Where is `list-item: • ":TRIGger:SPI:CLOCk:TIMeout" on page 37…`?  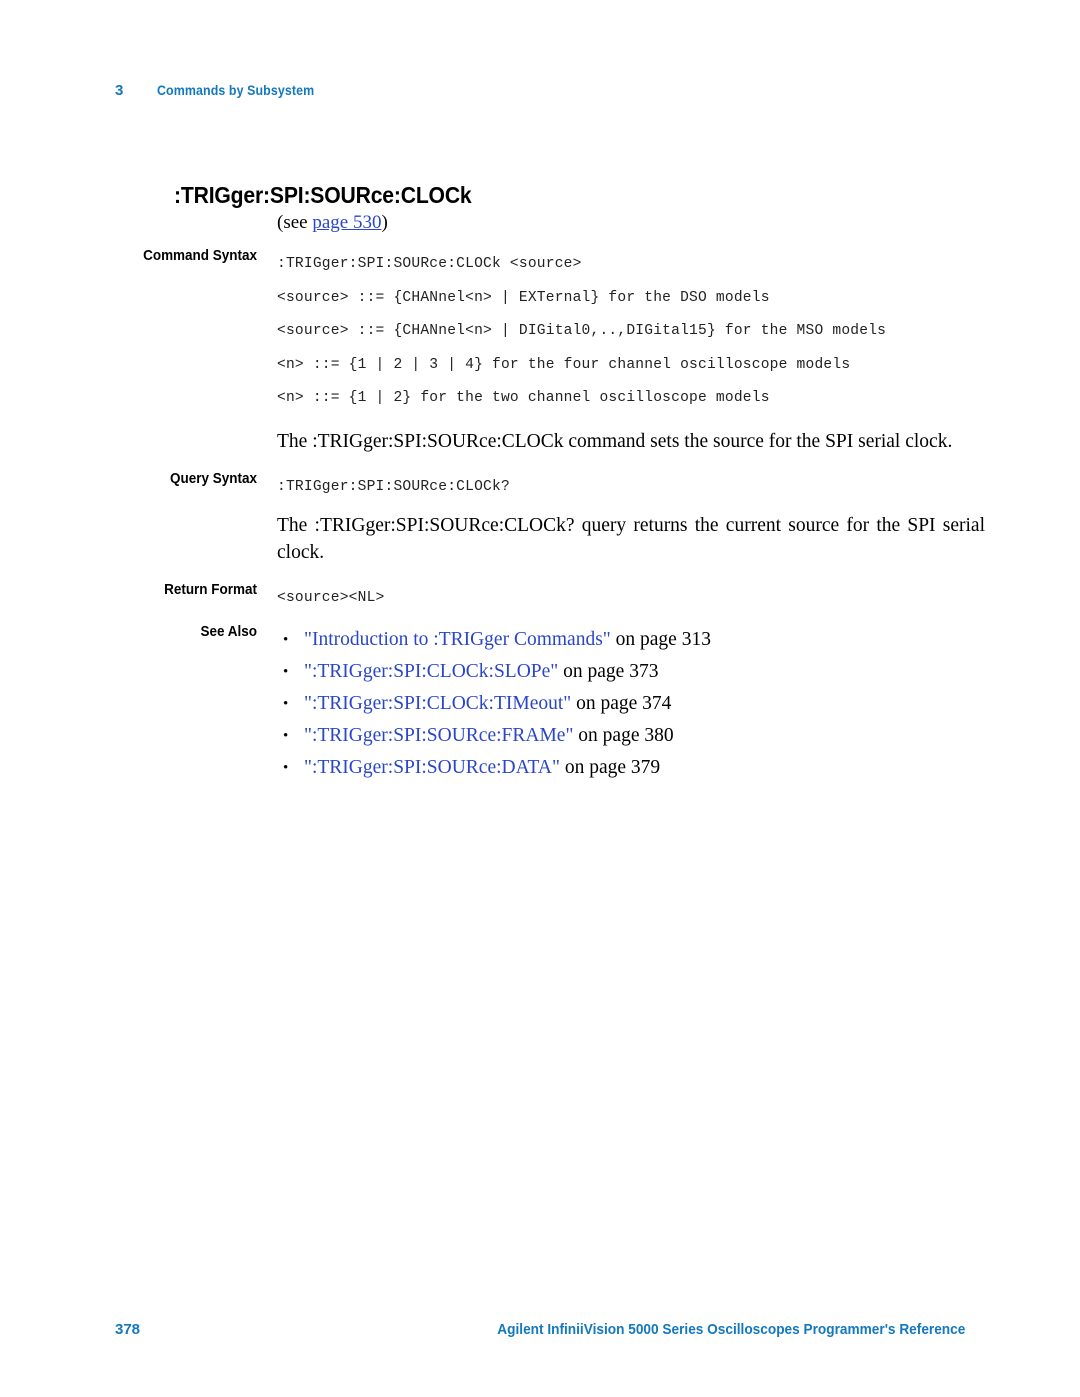
list-item: • ":TRIGger:SPI:CLOCk:TIMeout" on page 37… is located at coordinates (631, 704).